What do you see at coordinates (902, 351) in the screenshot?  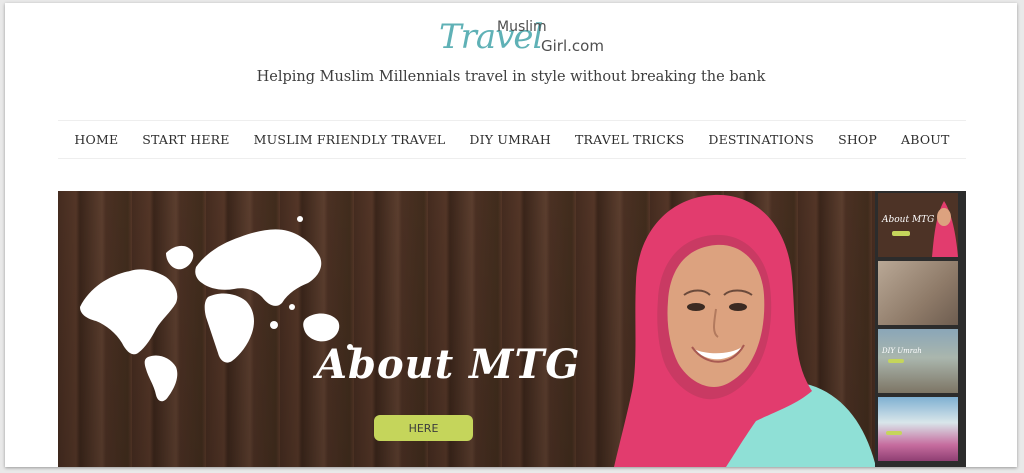 I see `thumbnail-label: DIY Umrah` at bounding box center [902, 351].